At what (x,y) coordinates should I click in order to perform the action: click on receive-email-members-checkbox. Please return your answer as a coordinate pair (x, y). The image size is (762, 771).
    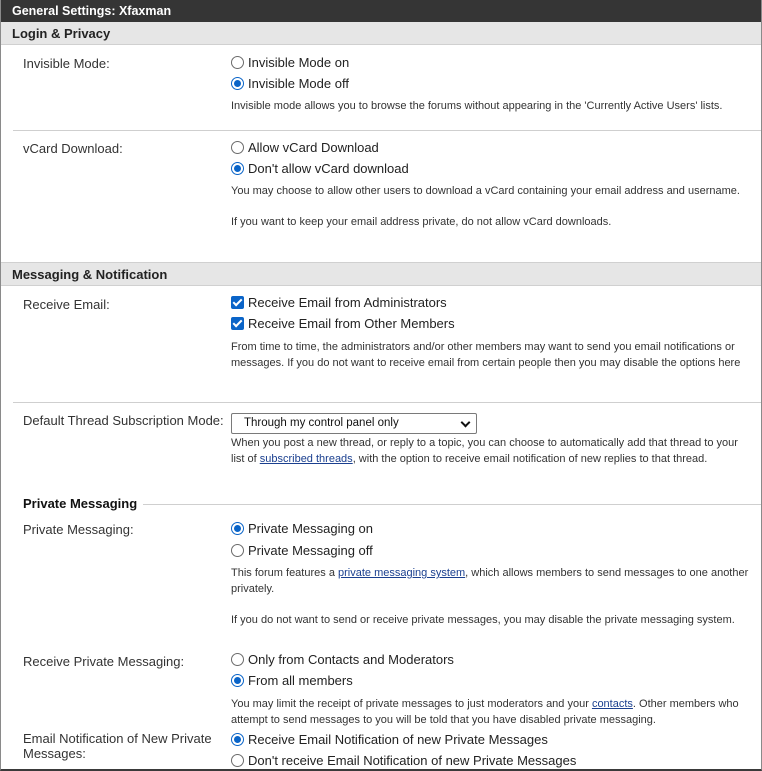
    Looking at the image, I should click on (237, 323).